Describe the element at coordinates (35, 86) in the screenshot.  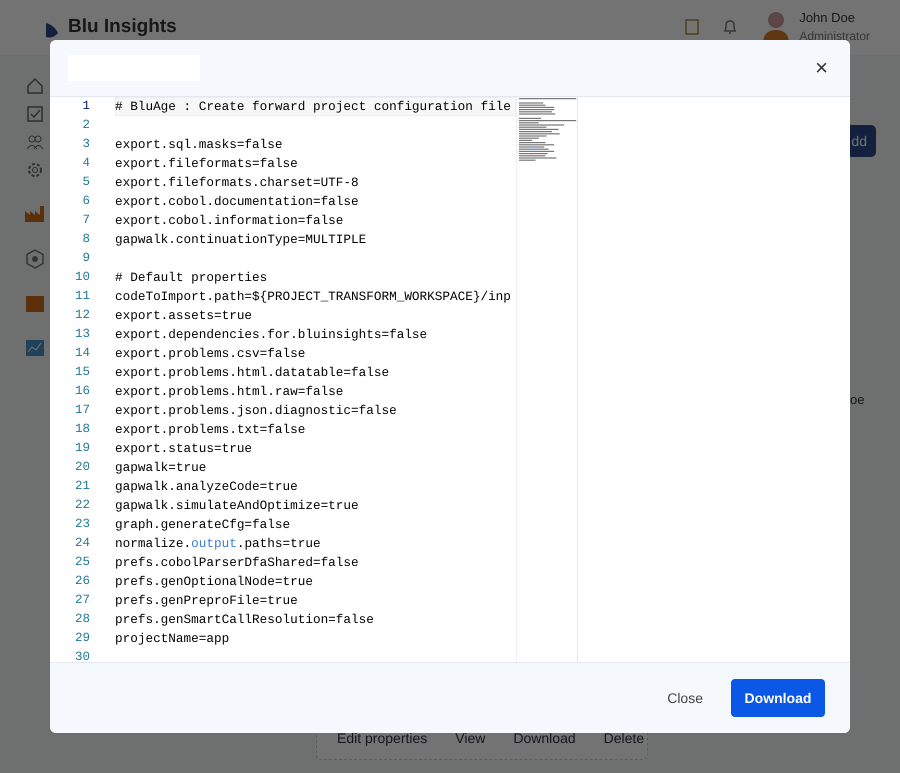
I see `home-icon` at that location.